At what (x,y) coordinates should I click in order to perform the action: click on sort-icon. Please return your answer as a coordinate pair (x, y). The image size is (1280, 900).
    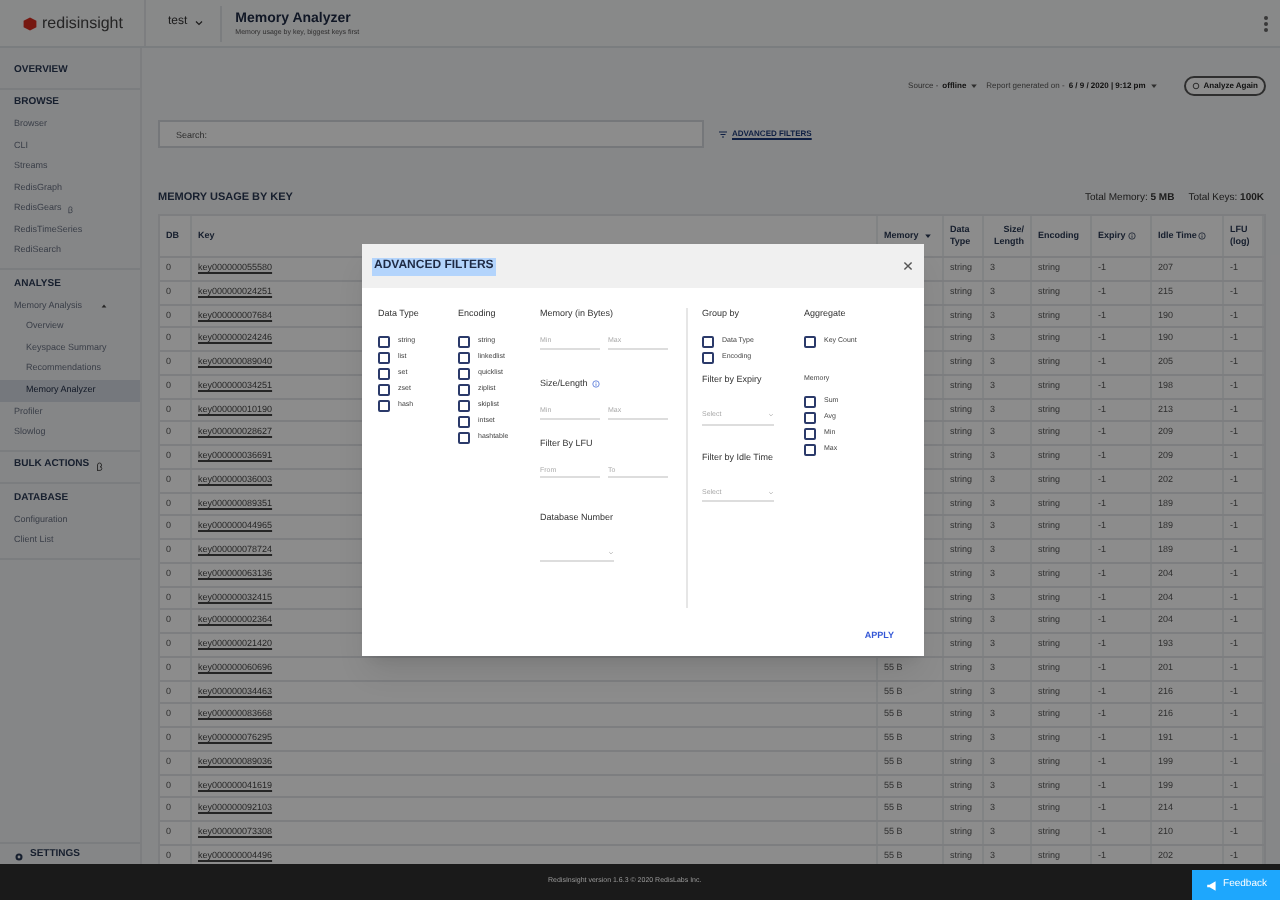
    Looking at the image, I should click on (928, 236).